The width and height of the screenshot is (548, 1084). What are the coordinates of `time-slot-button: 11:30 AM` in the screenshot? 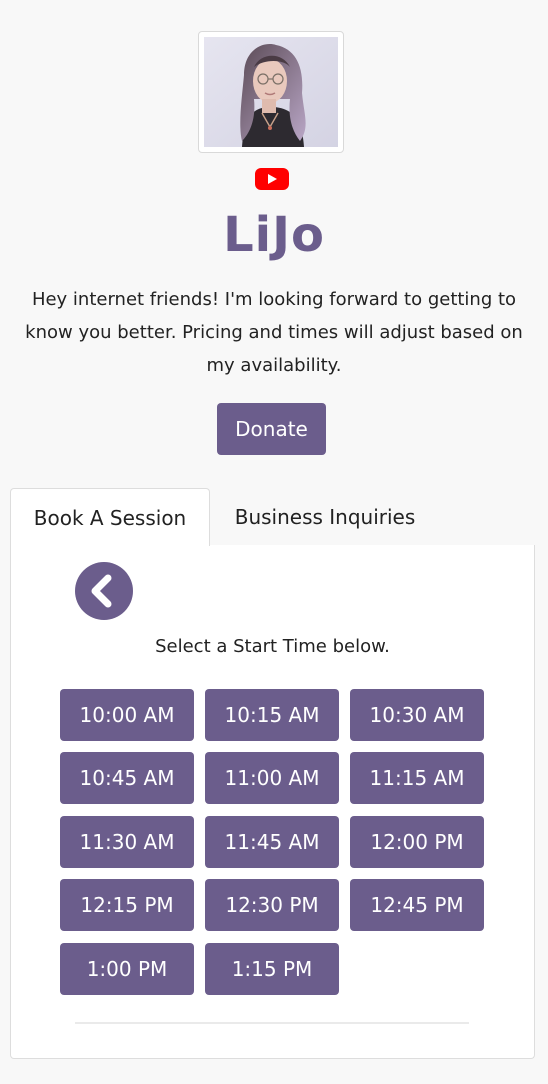 It's located at (127, 842).